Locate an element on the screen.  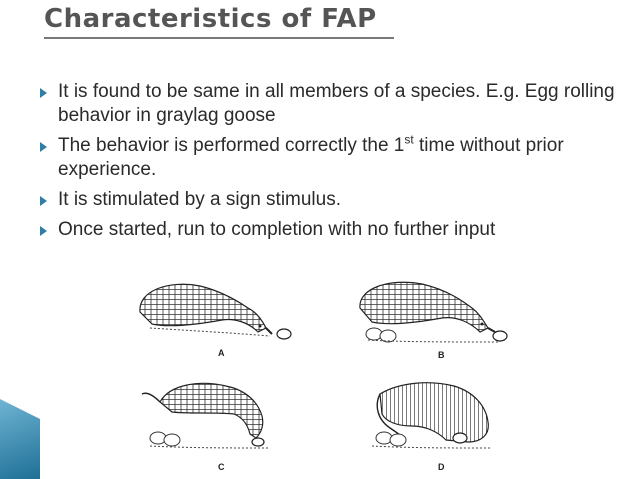
panel-a: A is located at coordinates (215, 320).